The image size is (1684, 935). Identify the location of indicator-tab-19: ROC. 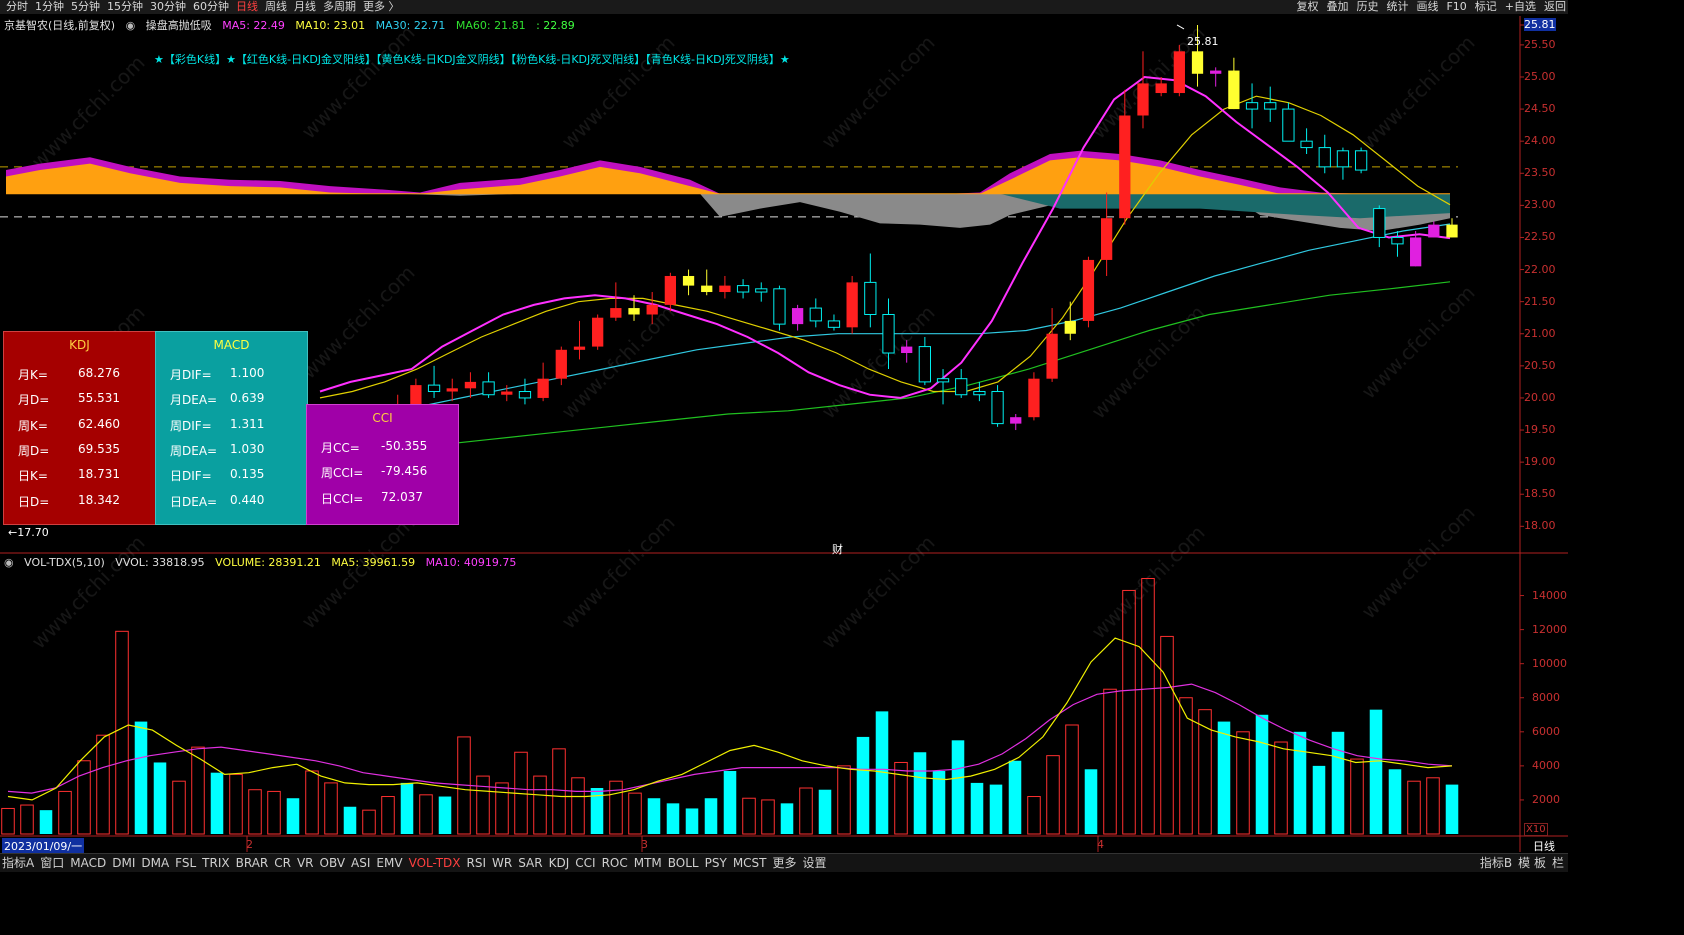
(615, 863).